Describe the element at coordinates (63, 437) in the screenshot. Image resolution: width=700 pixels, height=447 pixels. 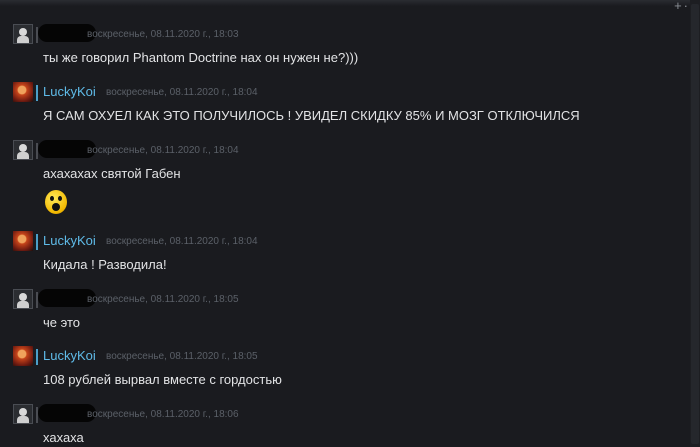
I see `message-text: хахаха` at that location.